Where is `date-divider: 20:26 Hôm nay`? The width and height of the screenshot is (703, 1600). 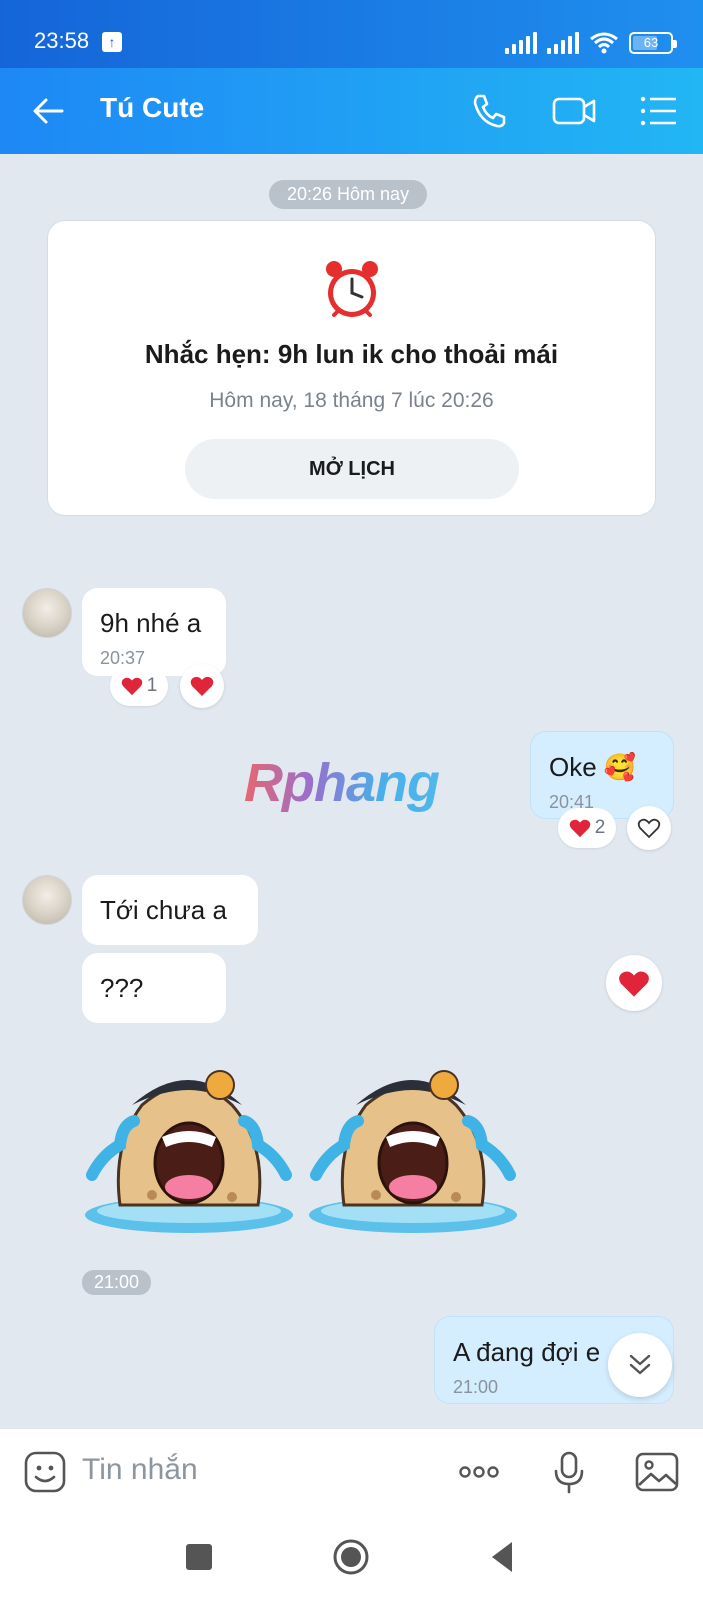 date-divider: 20:26 Hôm nay is located at coordinates (348, 194).